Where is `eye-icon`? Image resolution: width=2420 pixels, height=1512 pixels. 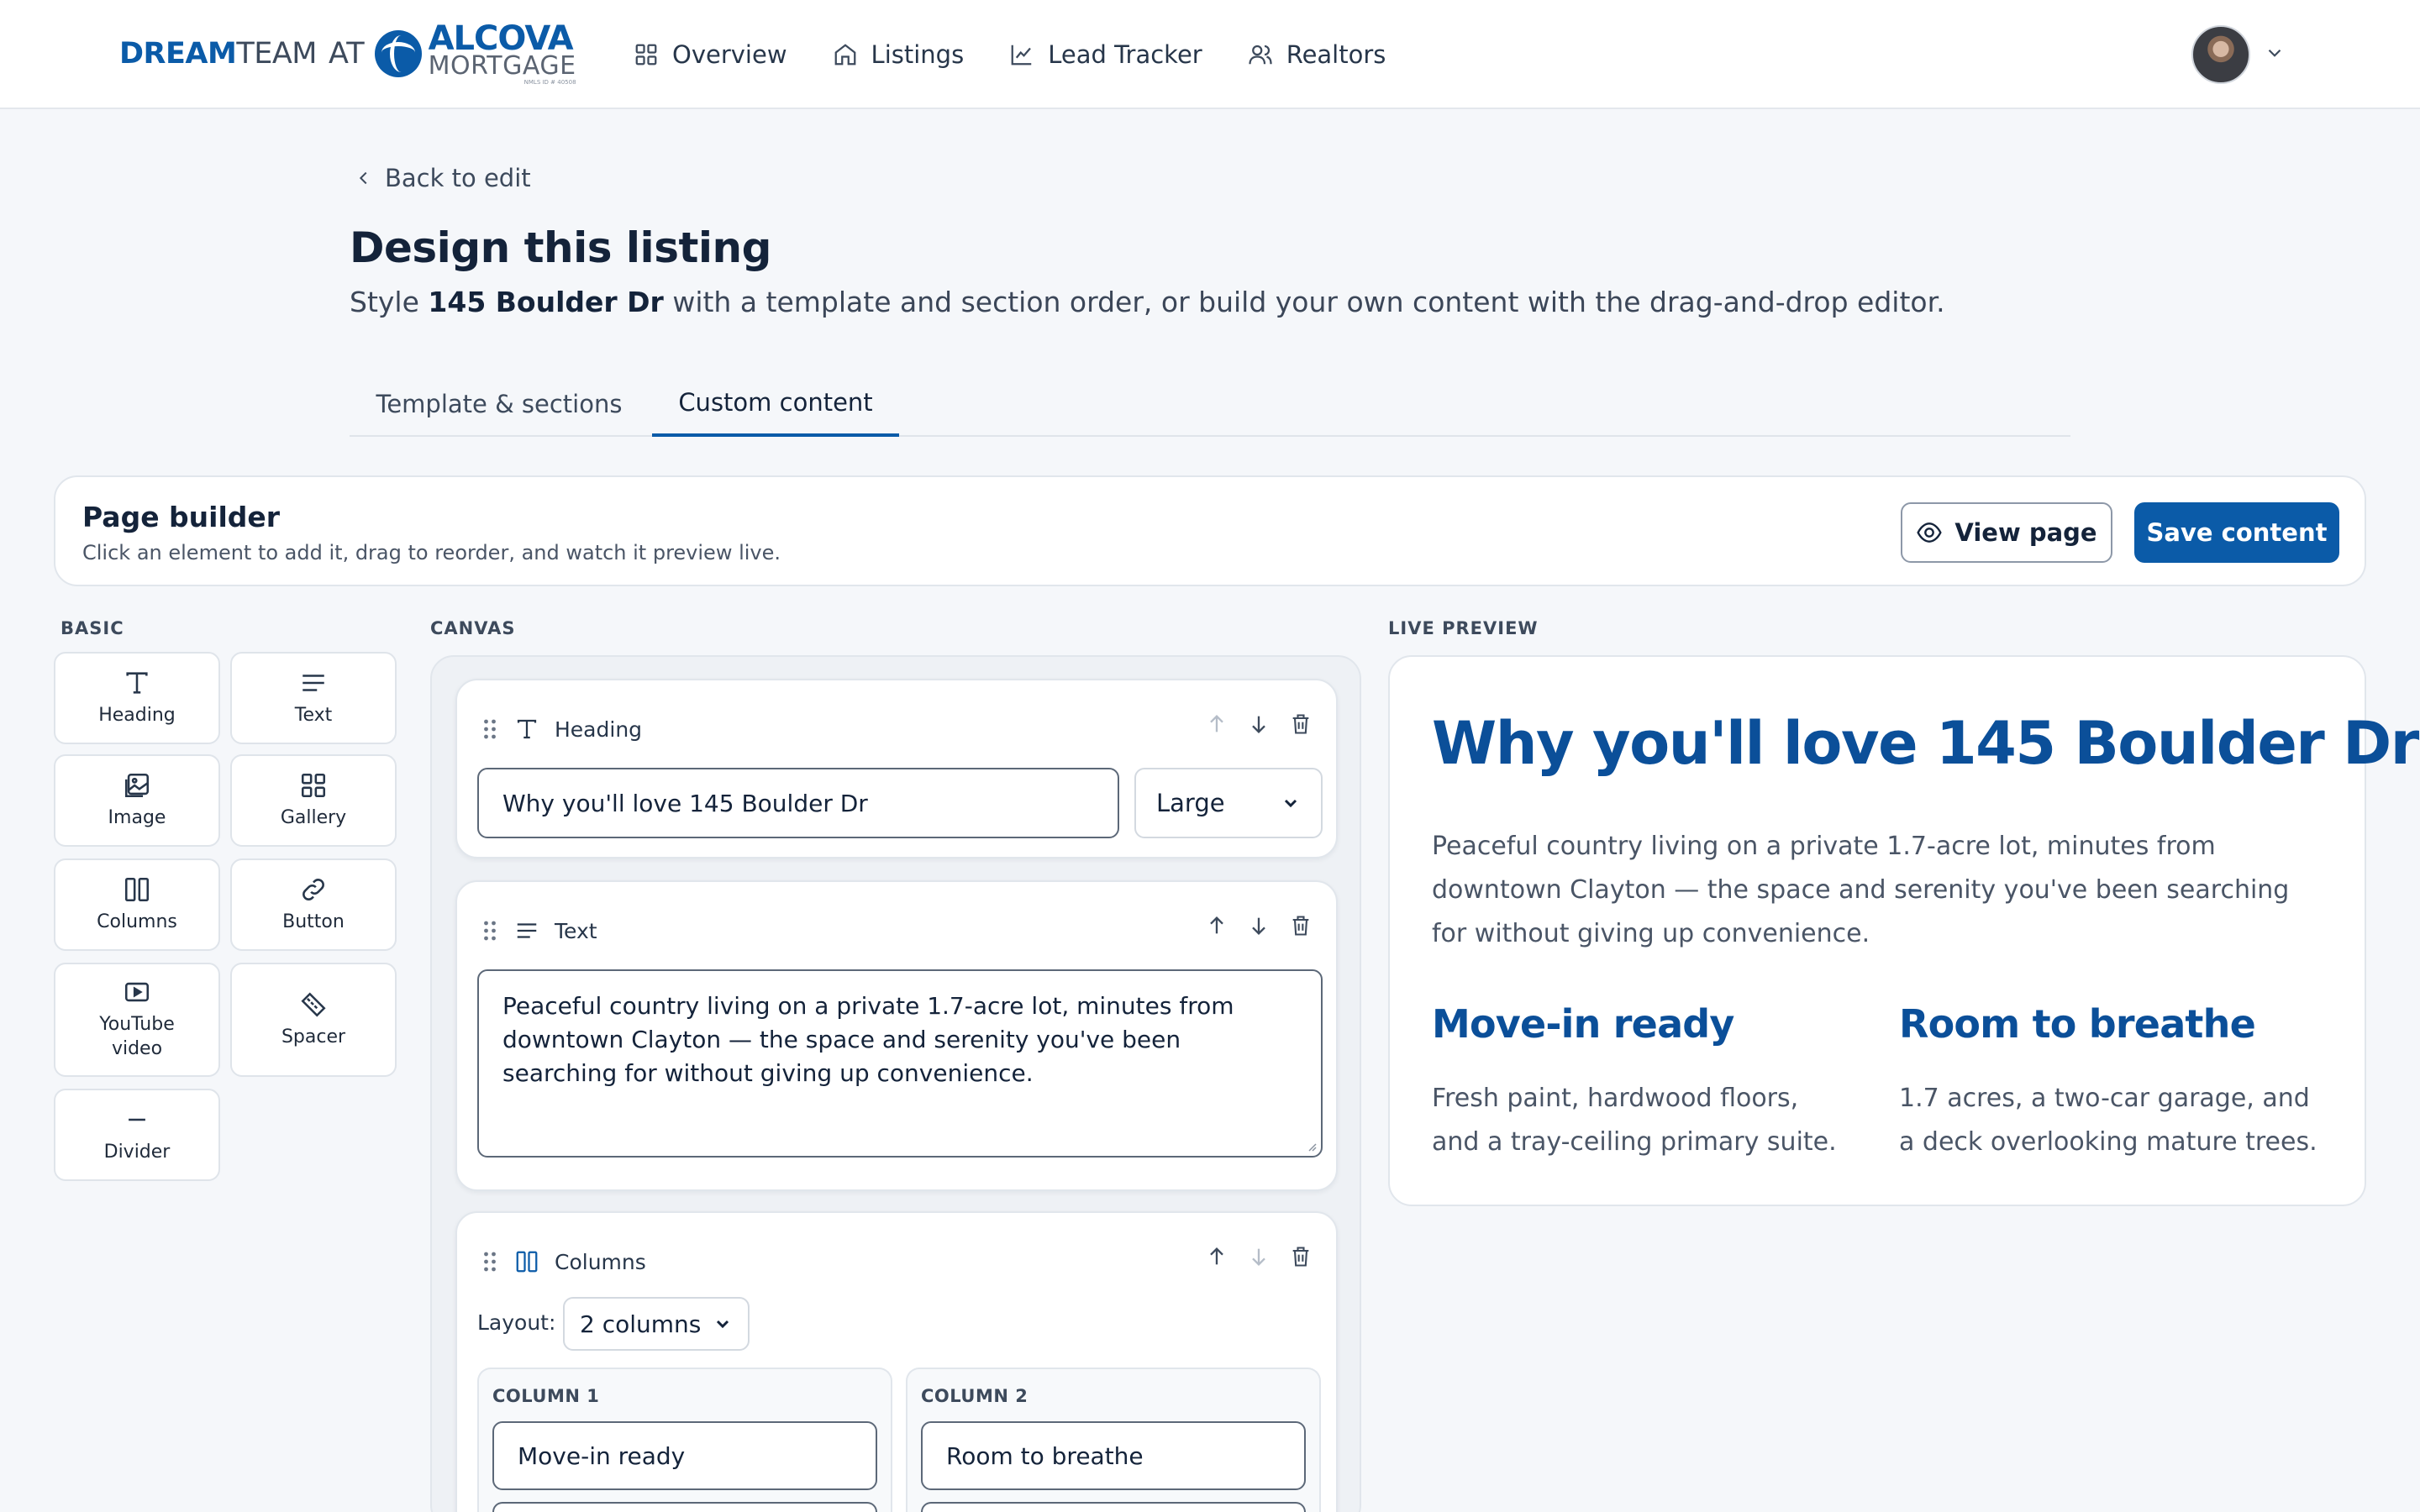 eye-icon is located at coordinates (1930, 532).